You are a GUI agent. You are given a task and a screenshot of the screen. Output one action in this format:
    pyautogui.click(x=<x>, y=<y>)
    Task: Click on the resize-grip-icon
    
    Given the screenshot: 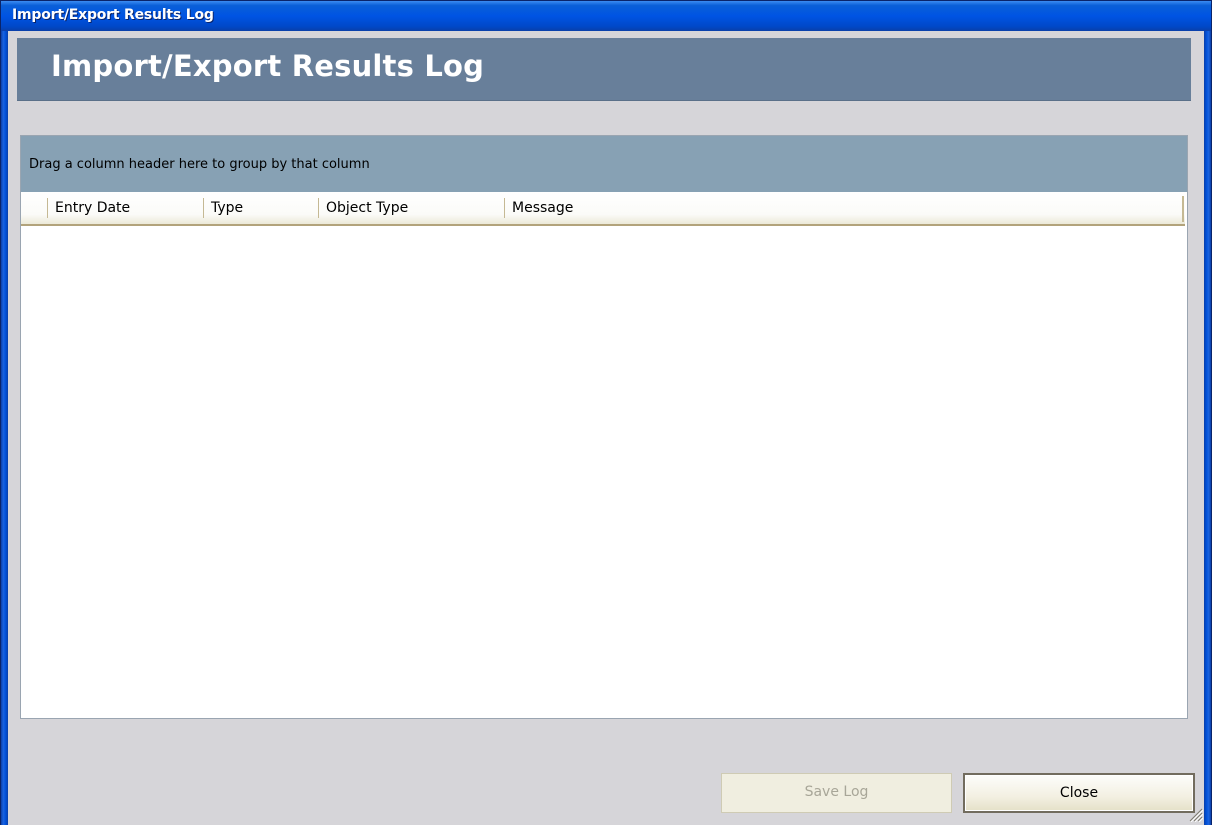 What is the action you would take?
    pyautogui.click(x=1195, y=814)
    